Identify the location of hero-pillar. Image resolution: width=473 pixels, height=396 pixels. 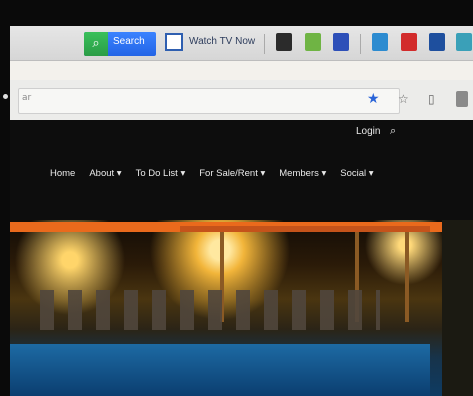
(407, 277).